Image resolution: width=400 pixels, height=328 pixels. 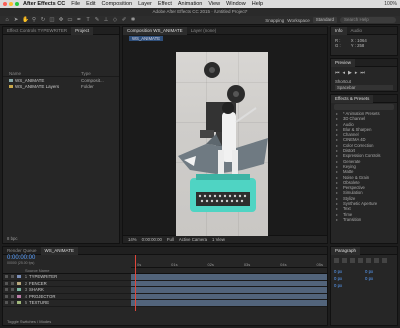 What do you see at coordinates (356, 73) in the screenshot?
I see `next-frame-icon: ▸` at bounding box center [356, 73].